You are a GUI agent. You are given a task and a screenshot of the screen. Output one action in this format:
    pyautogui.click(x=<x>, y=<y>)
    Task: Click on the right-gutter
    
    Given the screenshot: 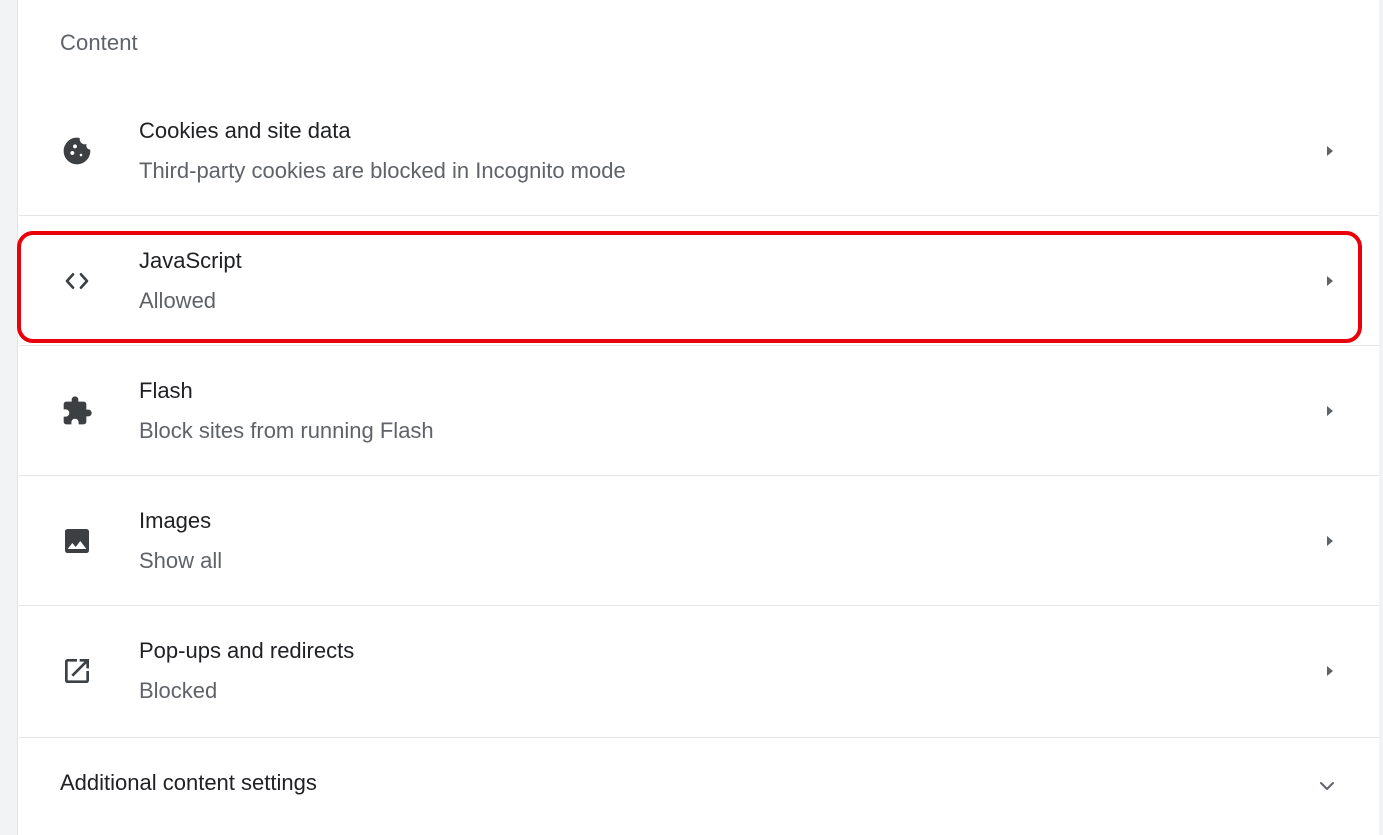 What is the action you would take?
    pyautogui.click(x=1381, y=417)
    